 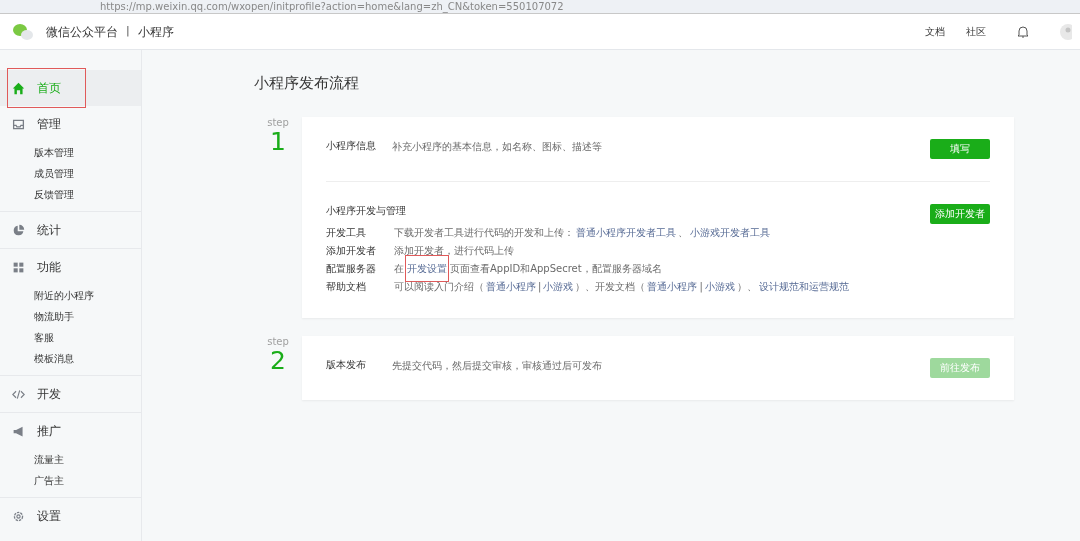 What do you see at coordinates (70, 337) in the screenshot?
I see `nav-subitem: 客服` at bounding box center [70, 337].